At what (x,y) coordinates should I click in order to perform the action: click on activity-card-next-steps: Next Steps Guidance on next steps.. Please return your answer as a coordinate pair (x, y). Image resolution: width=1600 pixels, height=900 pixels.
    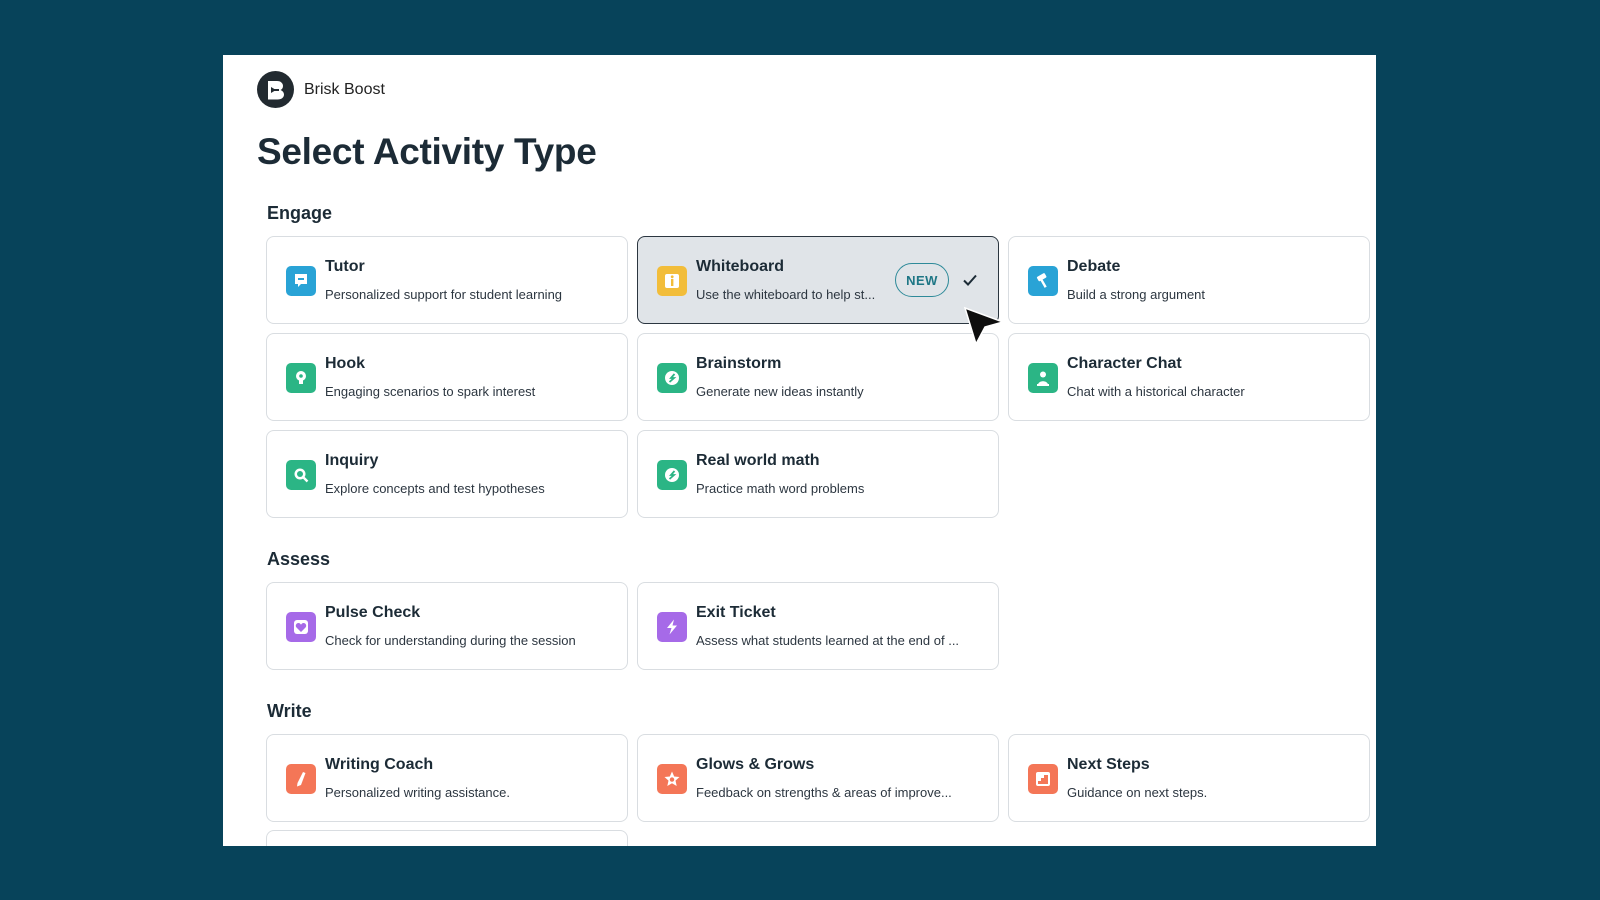
    Looking at the image, I should click on (1189, 778).